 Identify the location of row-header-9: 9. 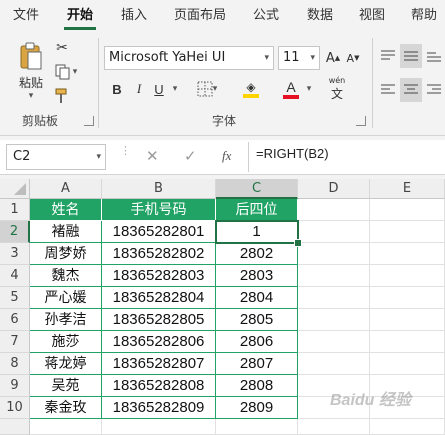
(15, 386).